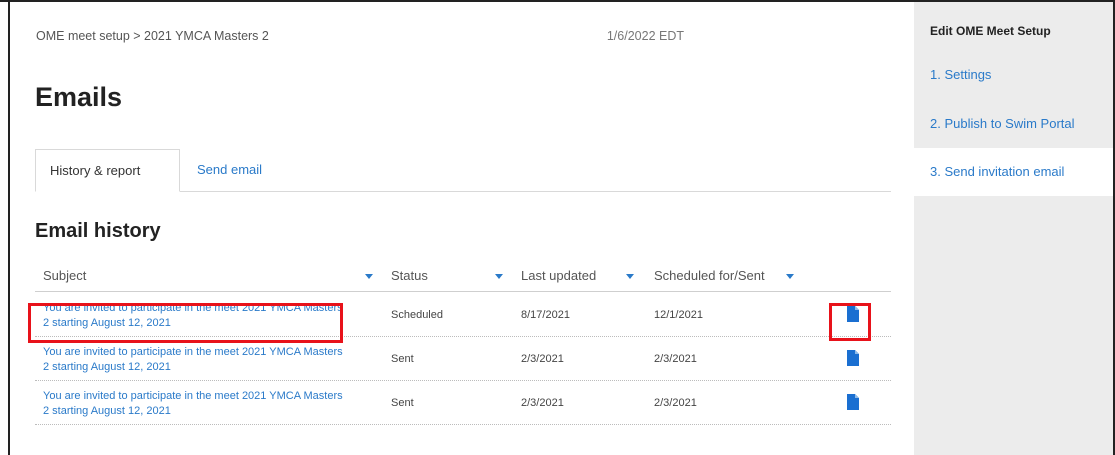 The width and height of the screenshot is (1115, 455). Describe the element at coordinates (645, 36) in the screenshot. I see `date-label: 1/6/2022 EDT` at that location.